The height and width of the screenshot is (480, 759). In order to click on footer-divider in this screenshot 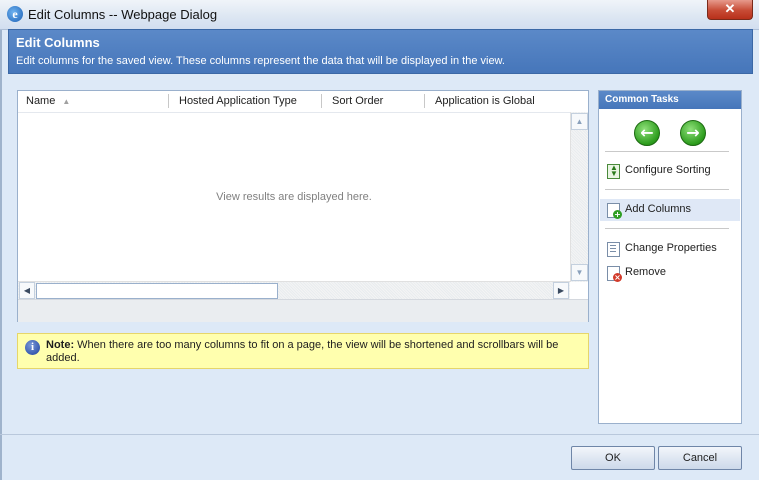, I will do `click(379, 434)`.